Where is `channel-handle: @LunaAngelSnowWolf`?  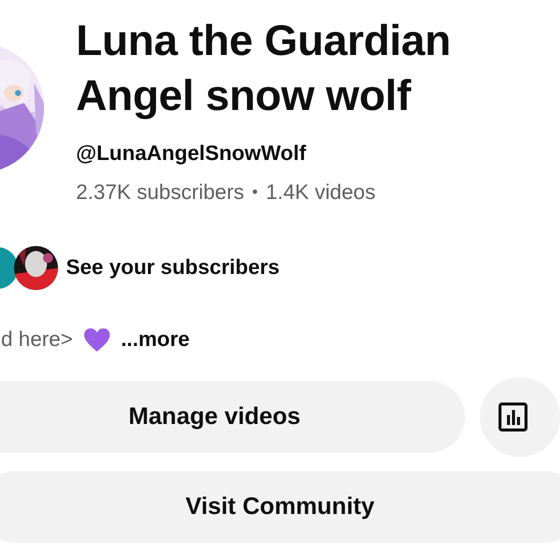 channel-handle: @LunaAngelSnowWolf is located at coordinates (192, 154).